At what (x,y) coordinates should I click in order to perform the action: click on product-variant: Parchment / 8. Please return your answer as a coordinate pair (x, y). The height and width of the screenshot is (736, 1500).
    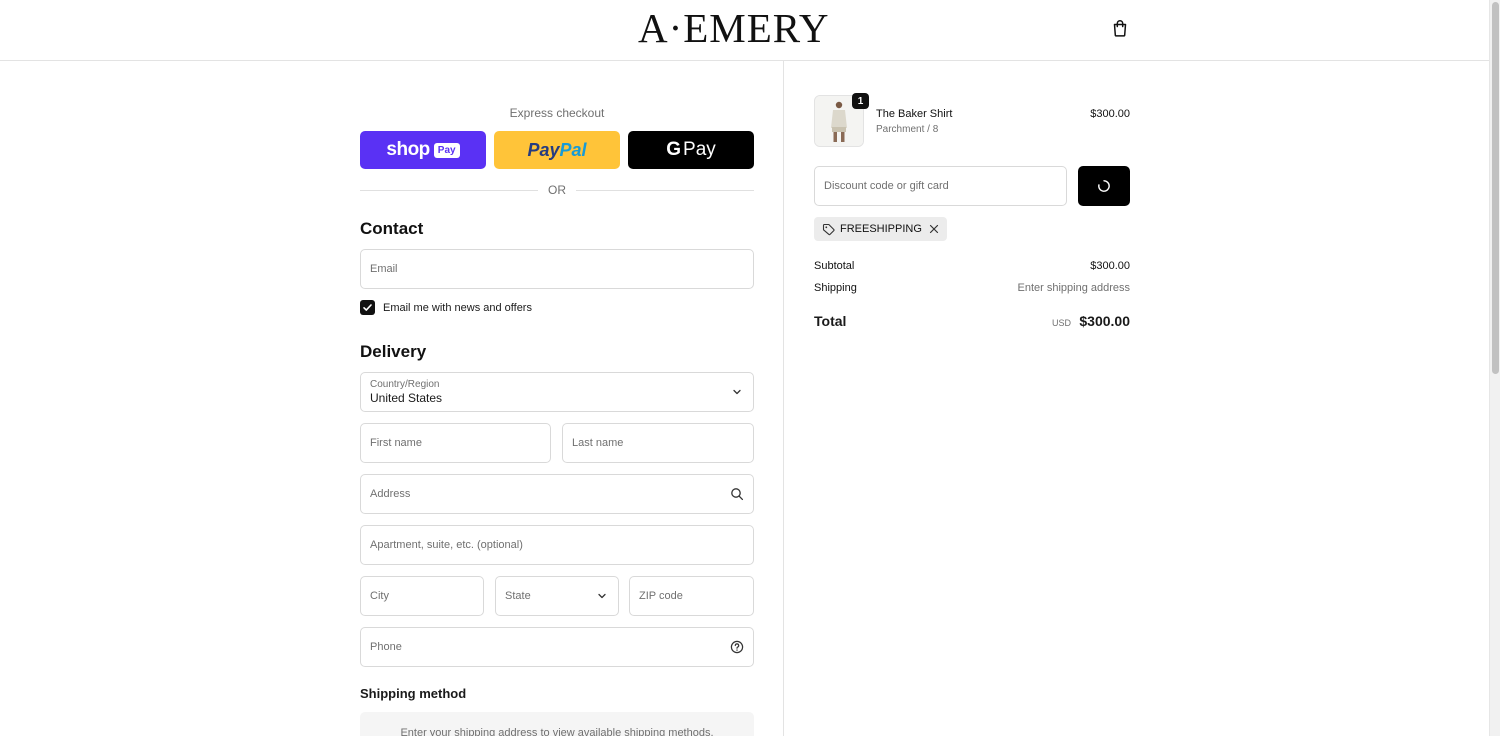
    Looking at the image, I should click on (907, 129).